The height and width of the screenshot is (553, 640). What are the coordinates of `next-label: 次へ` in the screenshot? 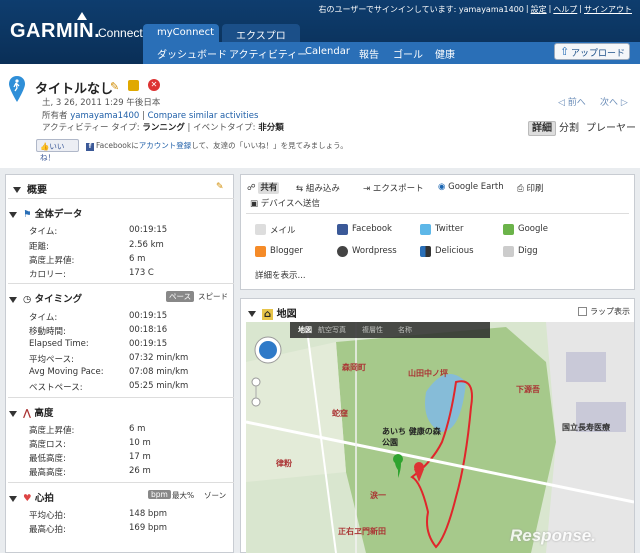 It's located at (609, 103).